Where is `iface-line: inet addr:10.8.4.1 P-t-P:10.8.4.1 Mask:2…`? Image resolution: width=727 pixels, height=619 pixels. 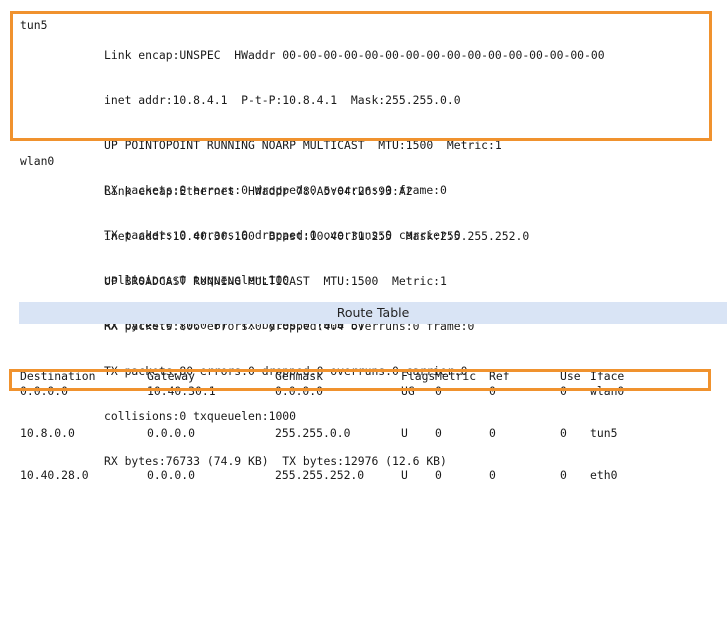 iface-line: inet addr:10.8.4.1 P-t-P:10.8.4.1 Mask:2… is located at coordinates (282, 100).